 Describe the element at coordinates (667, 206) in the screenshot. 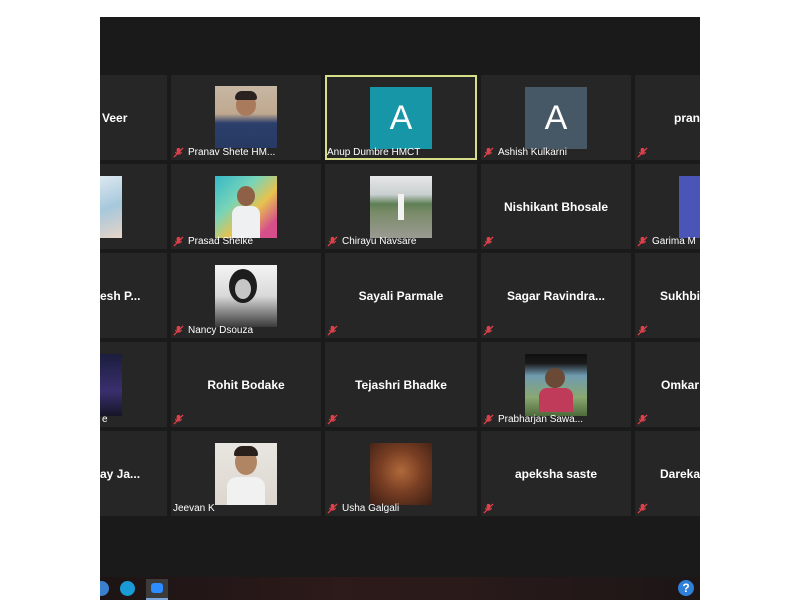

I see `participant-tile: Garima M` at that location.